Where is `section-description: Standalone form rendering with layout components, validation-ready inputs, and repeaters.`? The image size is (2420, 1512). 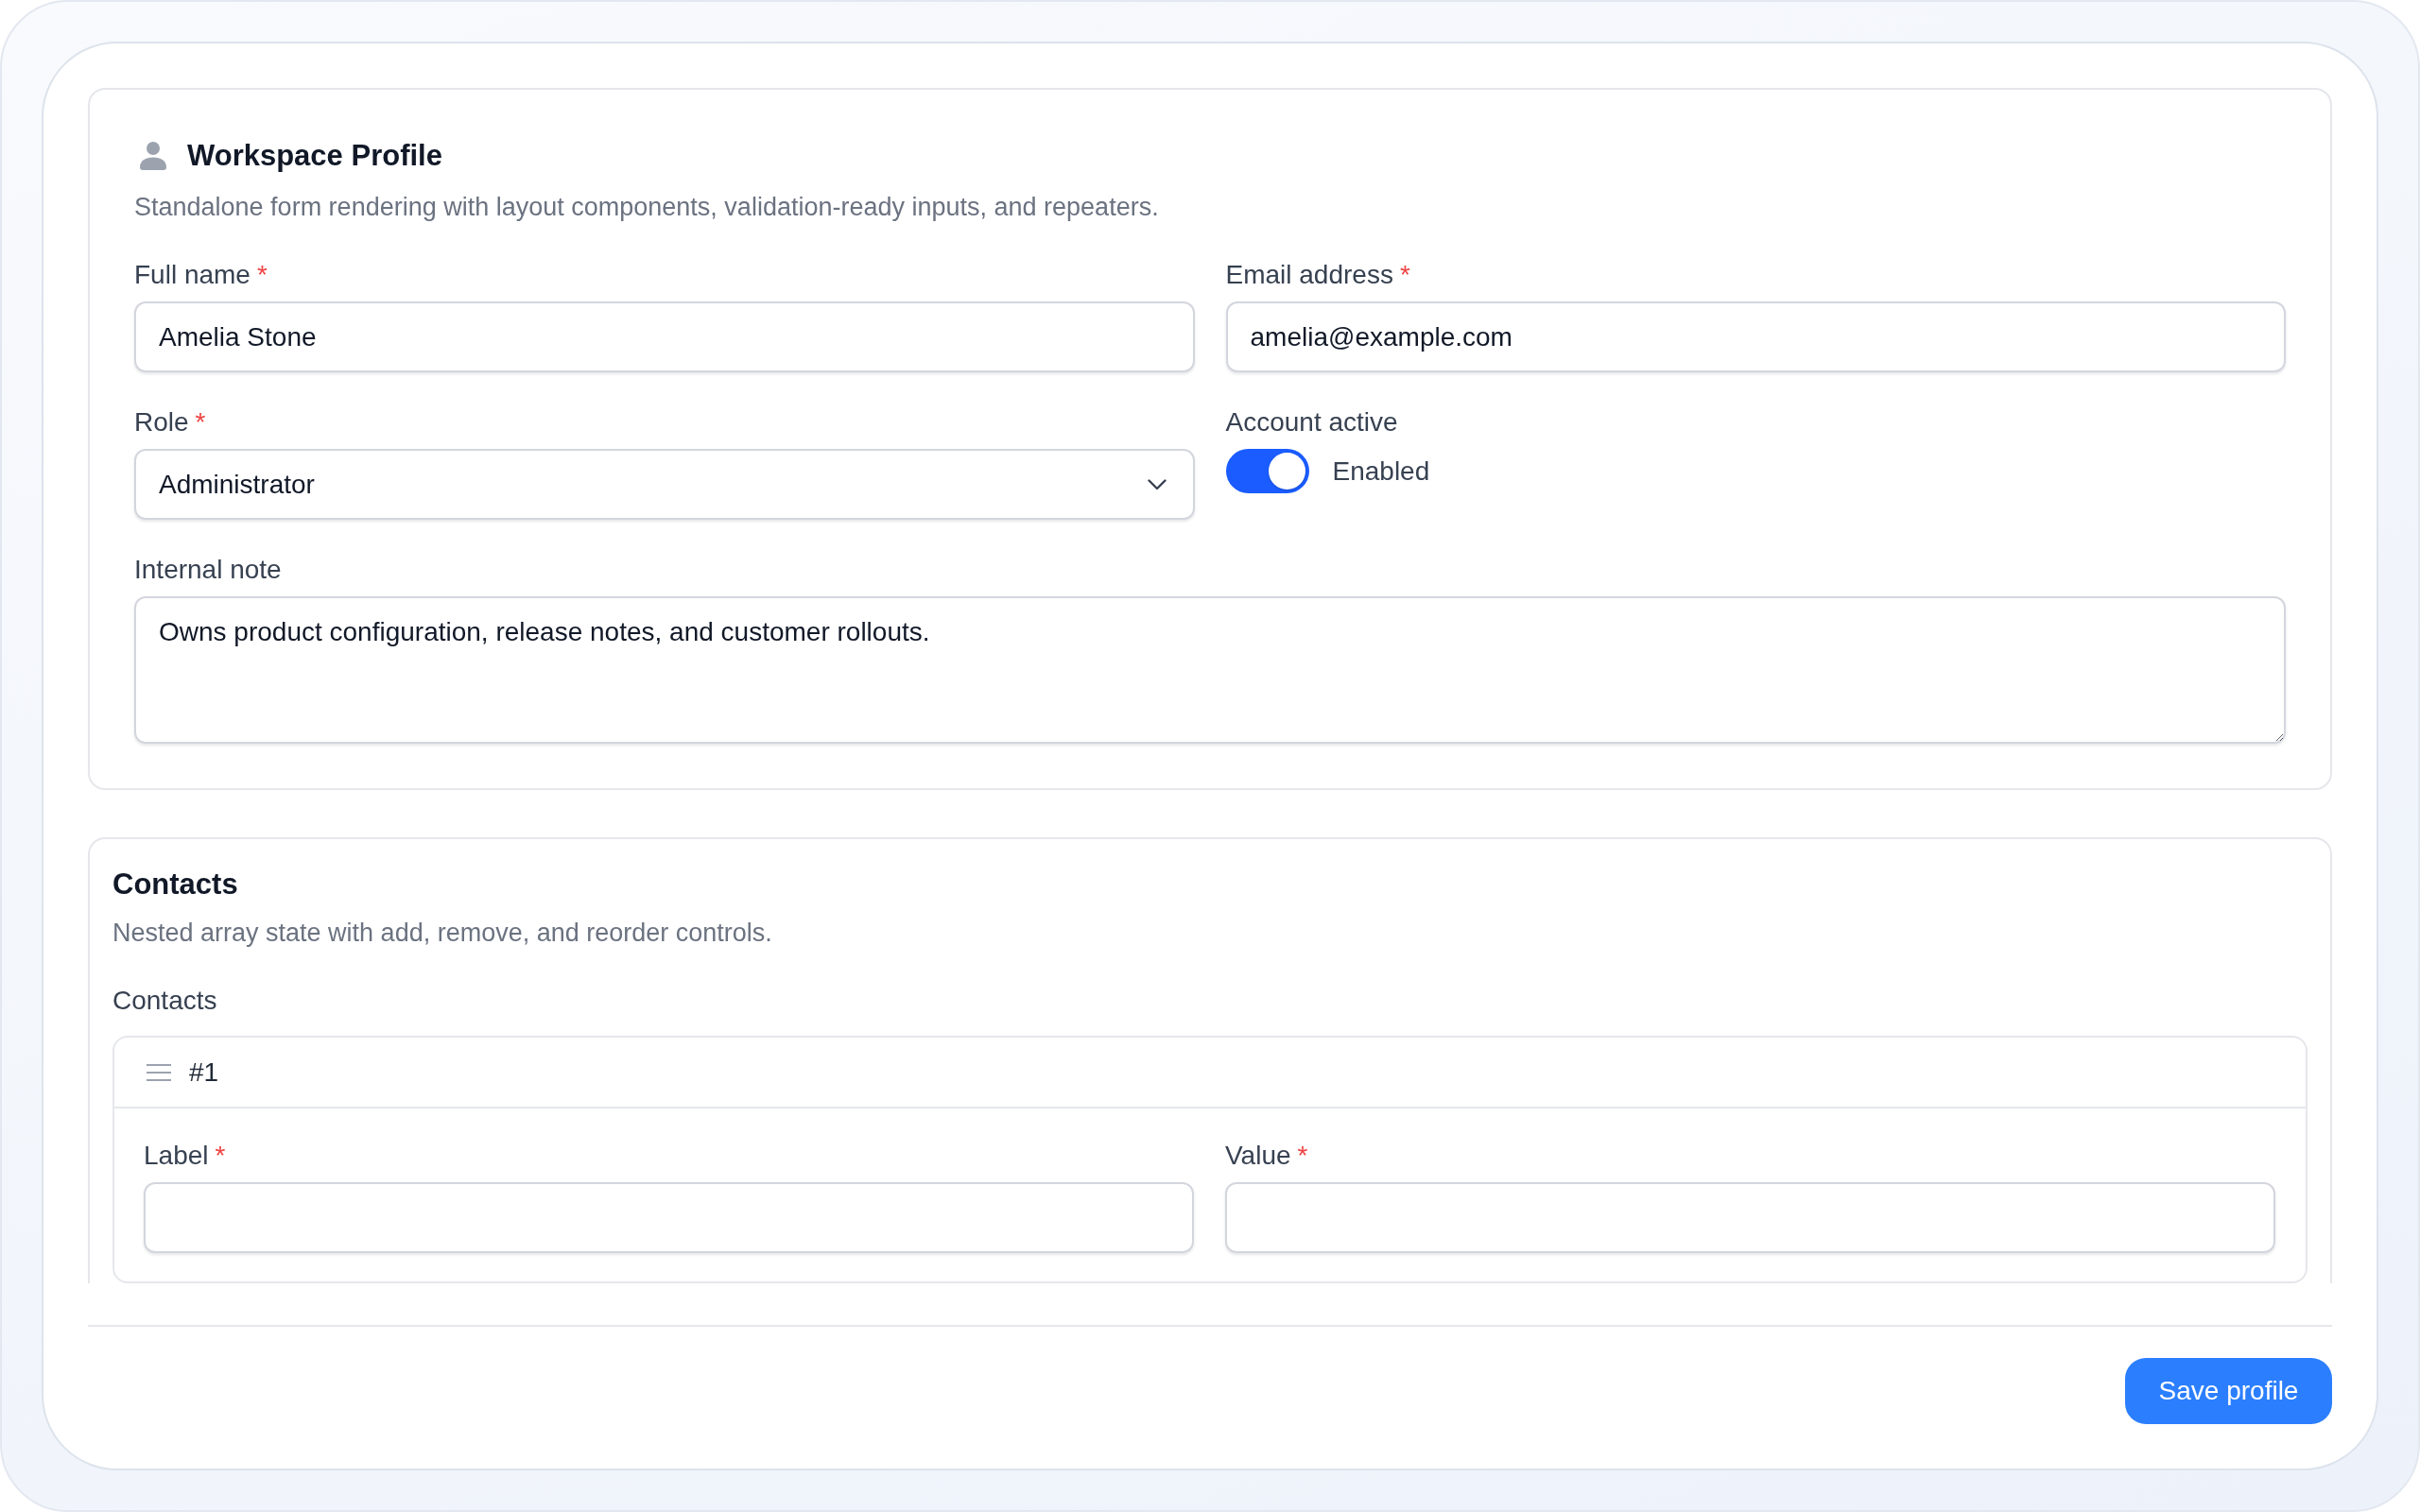 section-description: Standalone form rendering with layout components, validation-ready inputs, and repeaters. is located at coordinates (647, 207).